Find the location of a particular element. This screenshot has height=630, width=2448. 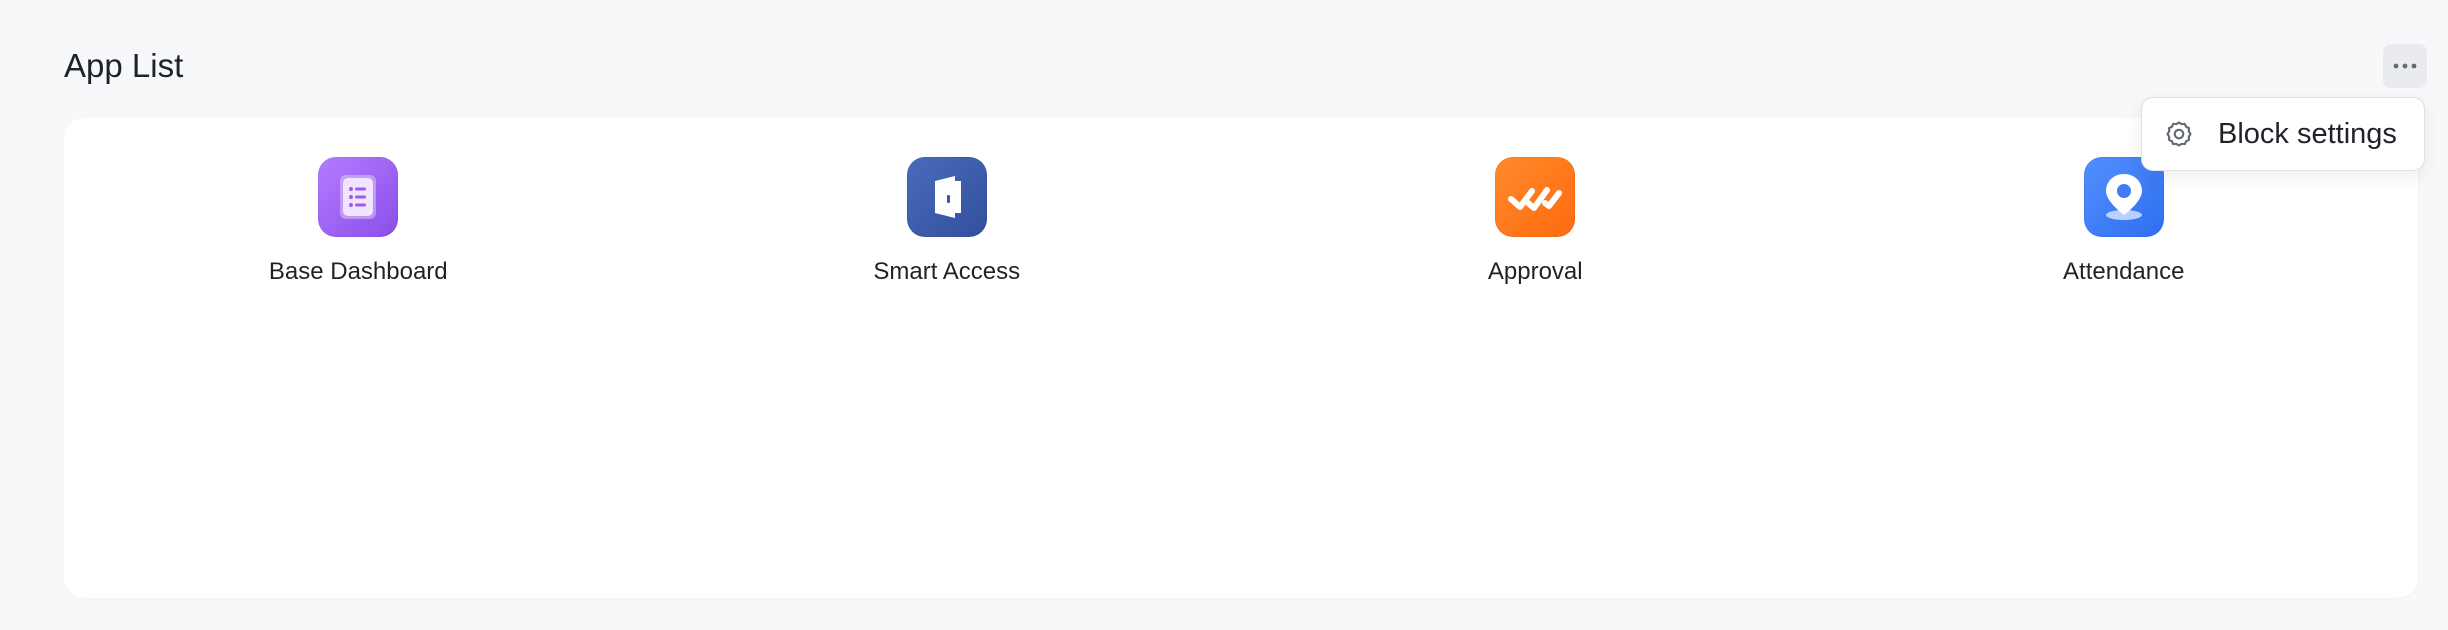

app-item-smart-access: Smart Access is located at coordinates (947, 222).